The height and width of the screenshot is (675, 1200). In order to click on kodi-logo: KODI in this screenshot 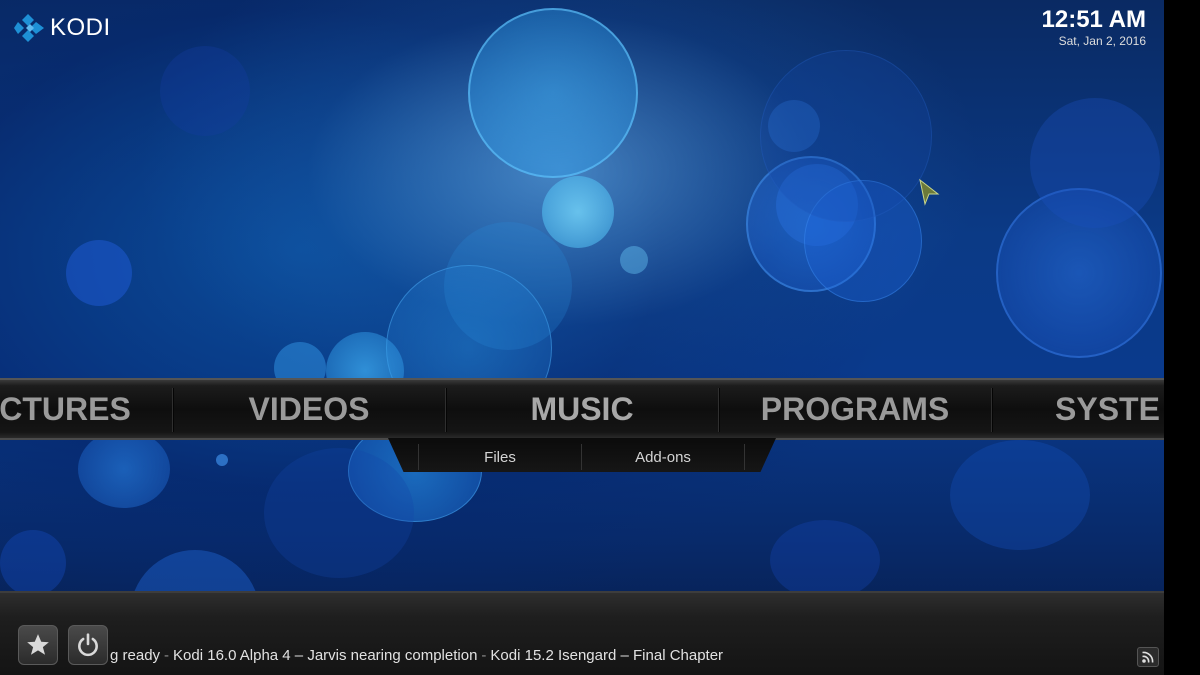, I will do `click(62, 28)`.